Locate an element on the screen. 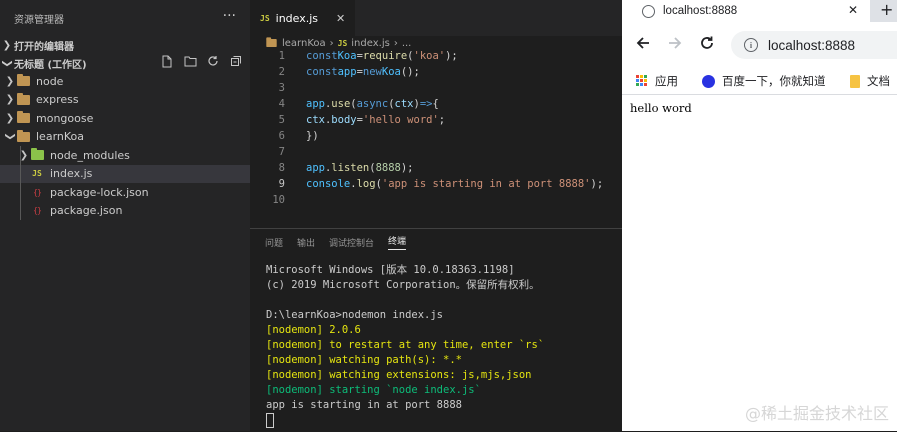 This screenshot has width=897, height=432. watermark: @稀土掘金技术社区 is located at coordinates (816, 413).